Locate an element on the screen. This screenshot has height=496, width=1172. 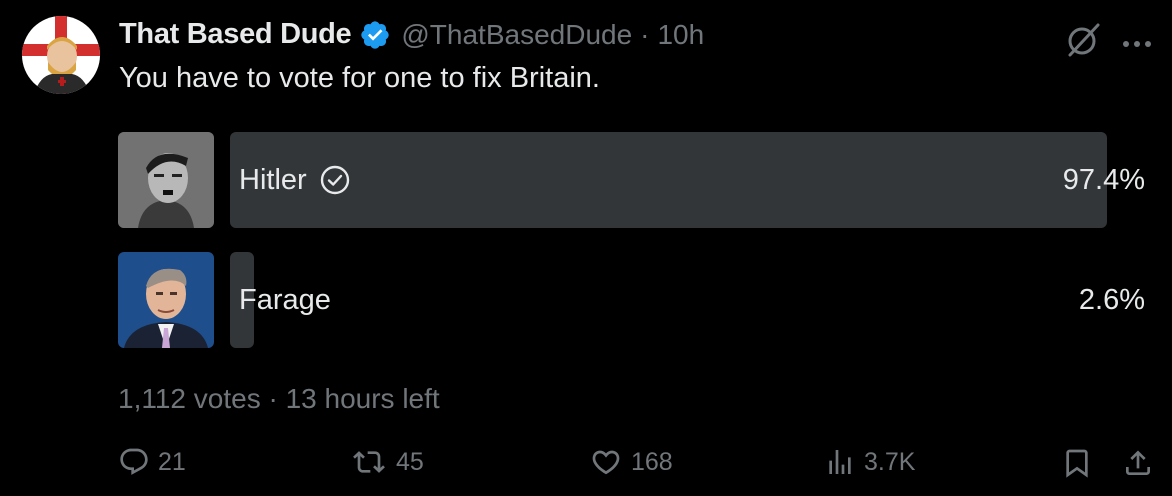
poll-time-left: 13 hours left is located at coordinates (362, 398).